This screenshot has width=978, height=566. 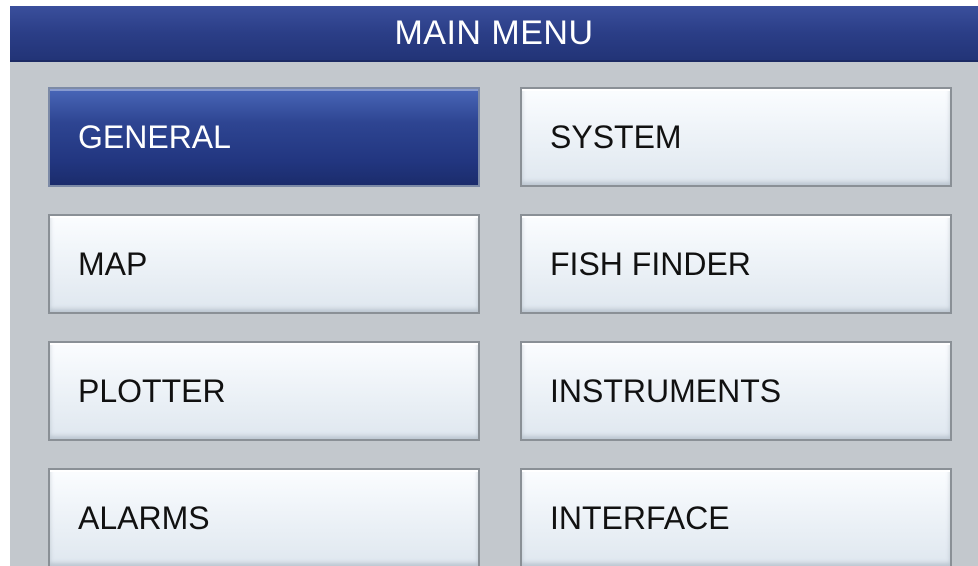 I want to click on plotter-button-label: PLOTTER, so click(x=152, y=390).